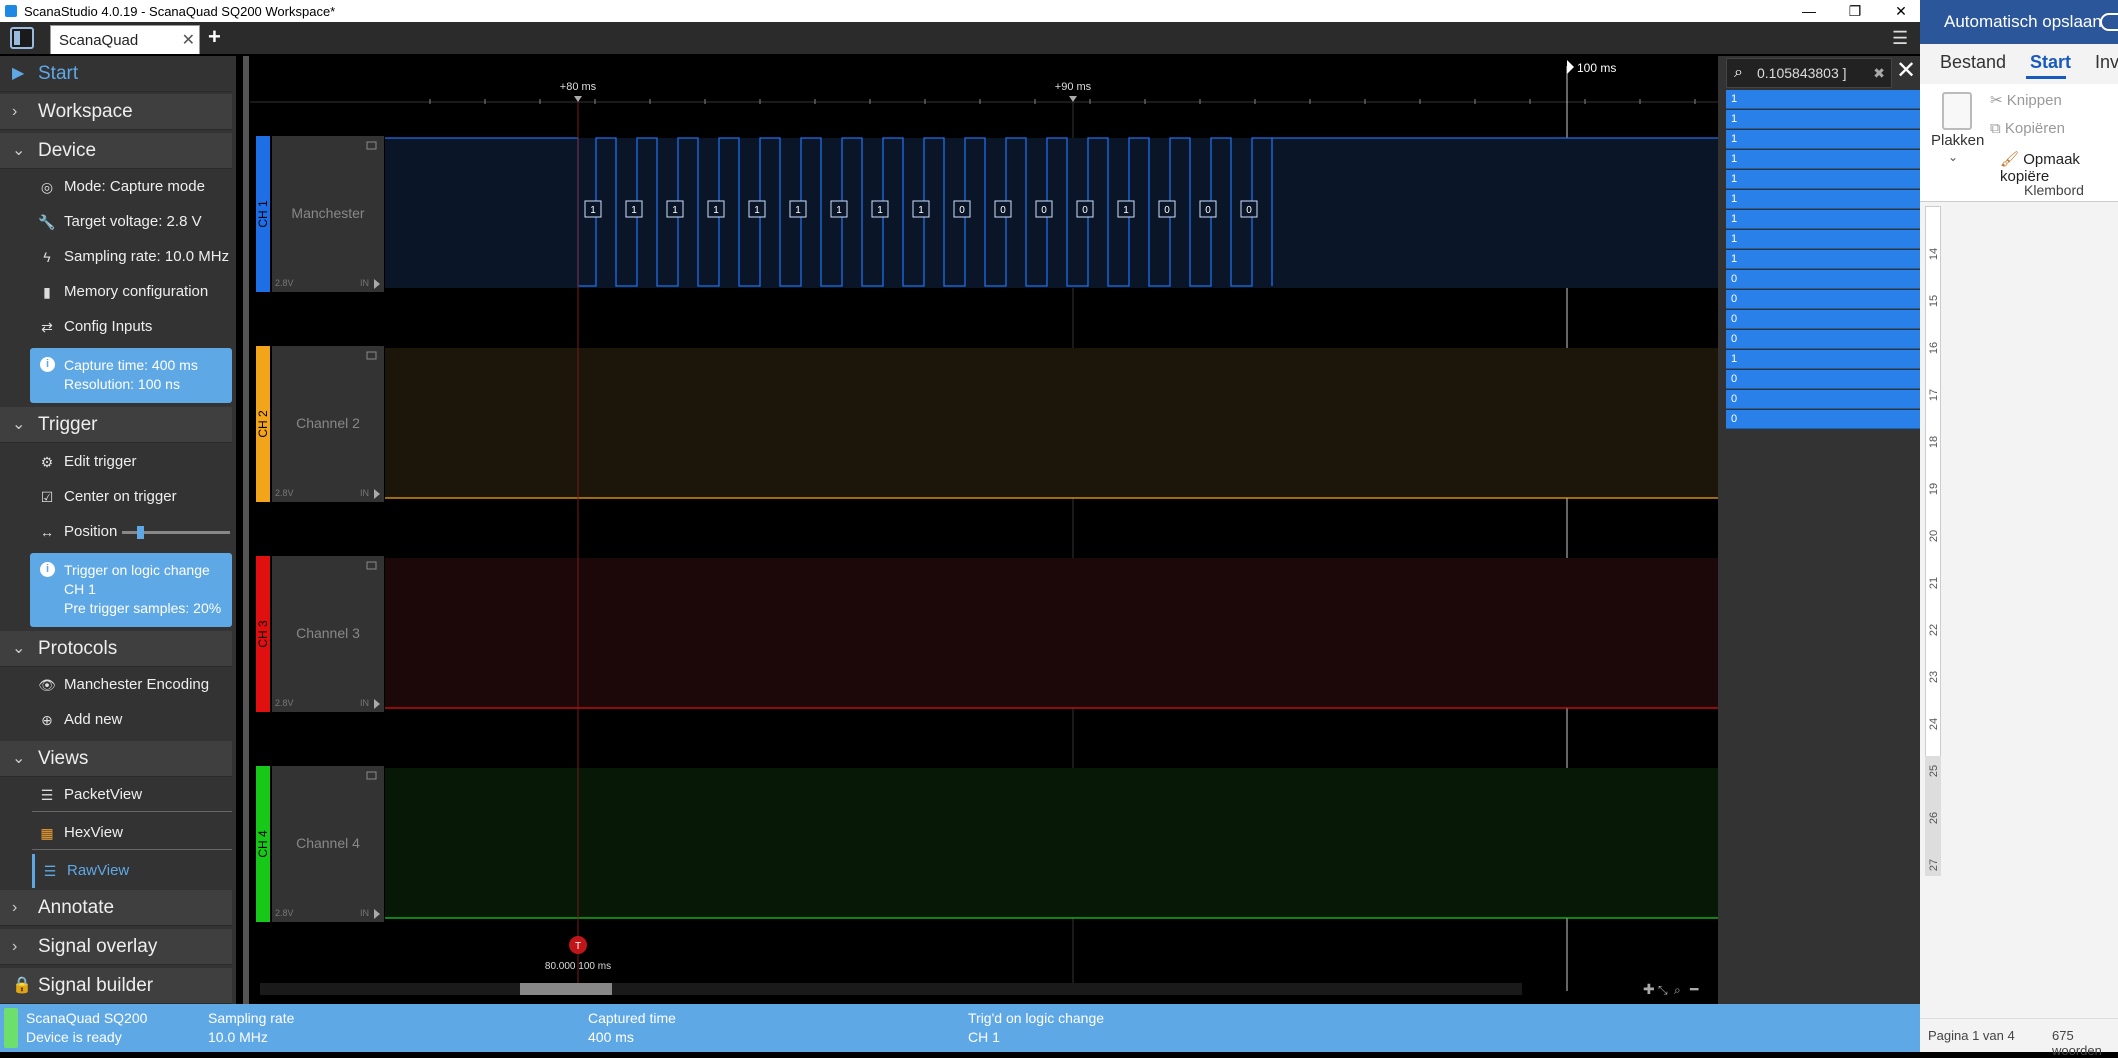  What do you see at coordinates (2109, 22) in the screenshot?
I see `autosave-toggle` at bounding box center [2109, 22].